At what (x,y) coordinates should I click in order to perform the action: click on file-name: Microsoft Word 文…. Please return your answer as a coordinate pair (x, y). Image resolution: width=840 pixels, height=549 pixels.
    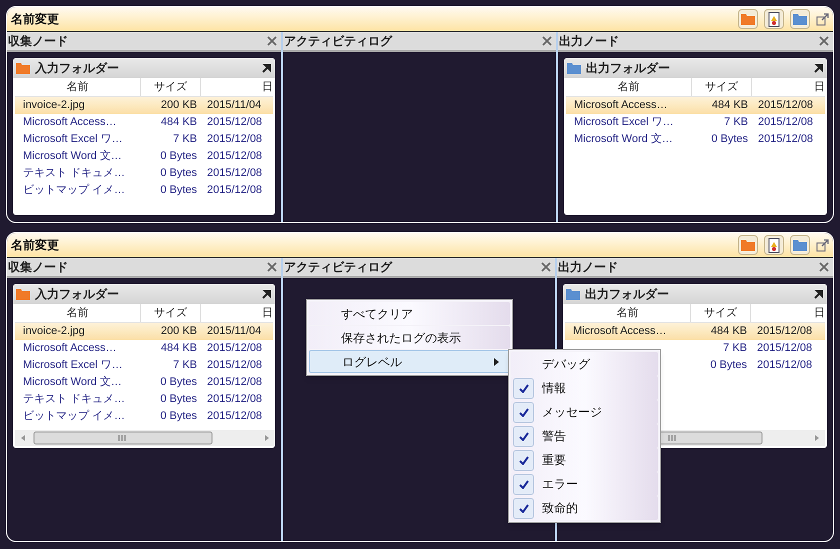
    Looking at the image, I should click on (623, 140).